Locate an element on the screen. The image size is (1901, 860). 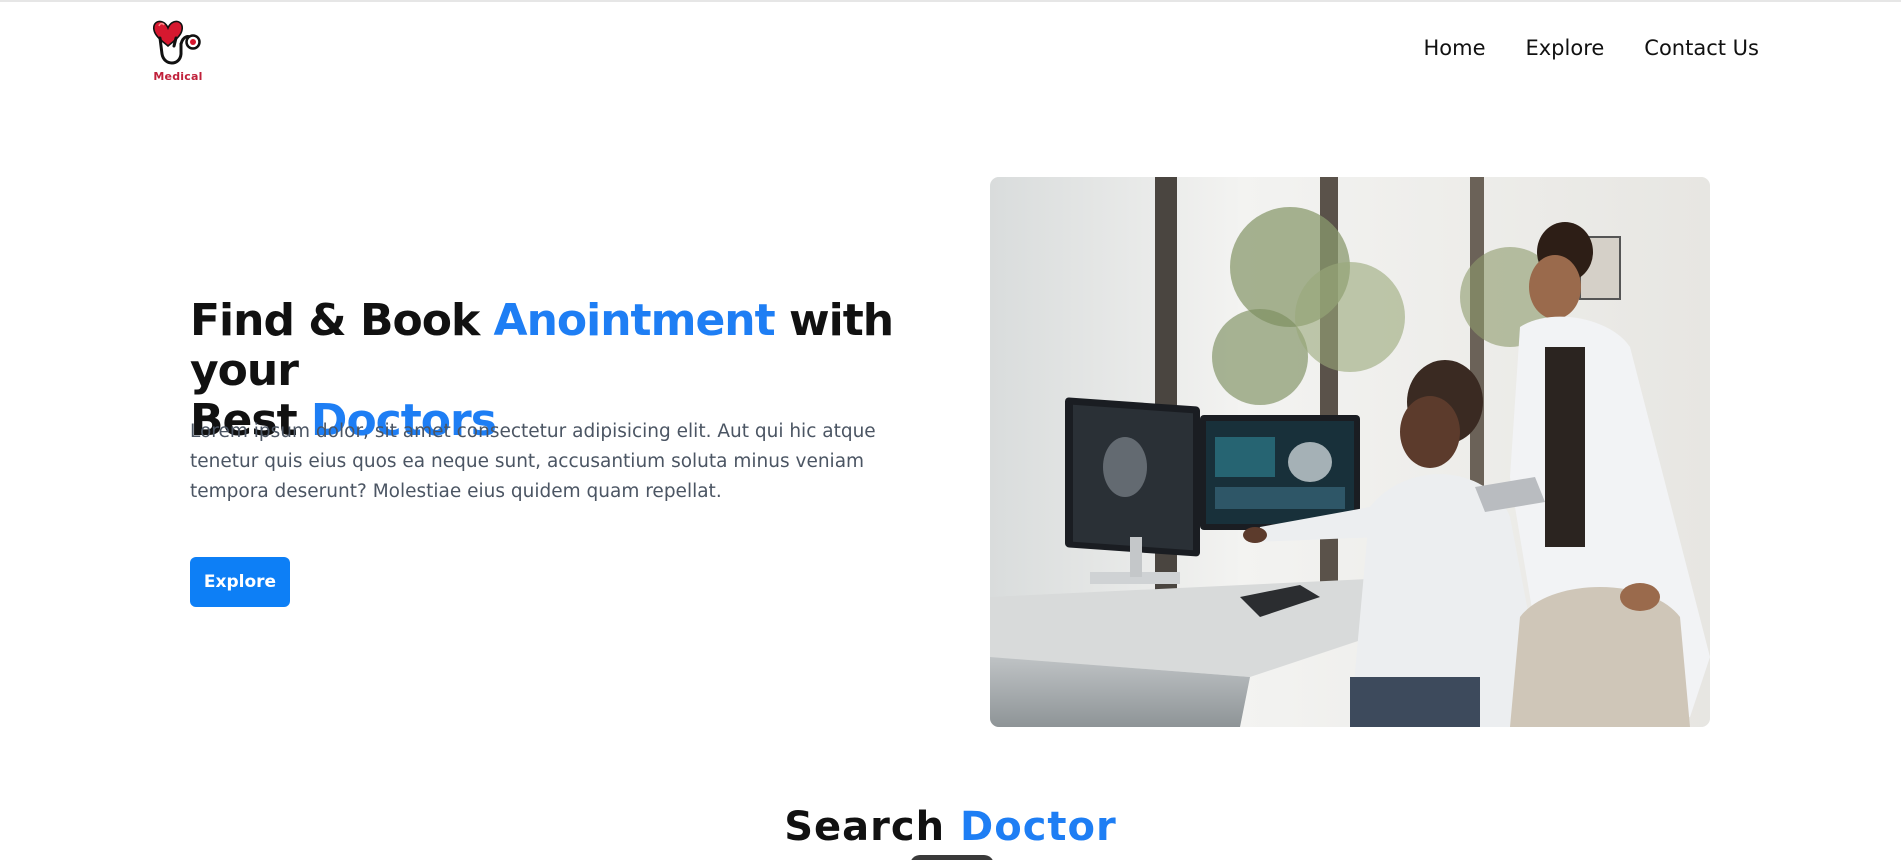
search-section-title: Search Doctor is located at coordinates (950, 827).